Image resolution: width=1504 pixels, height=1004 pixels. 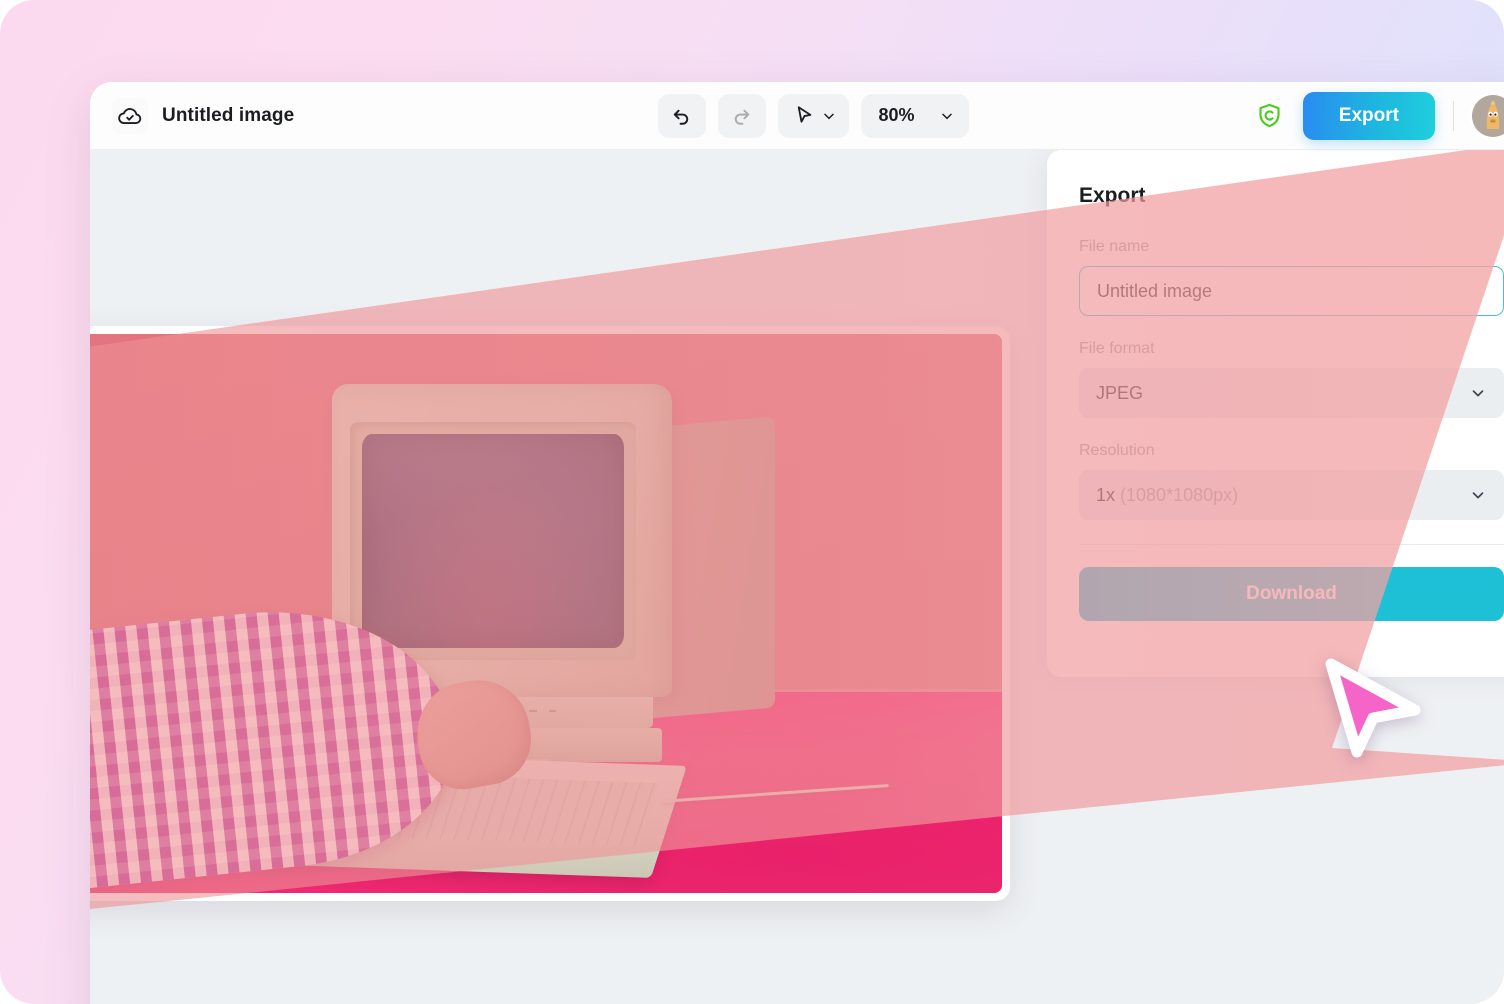 I want to click on cloud-check-icon, so click(x=130, y=115).